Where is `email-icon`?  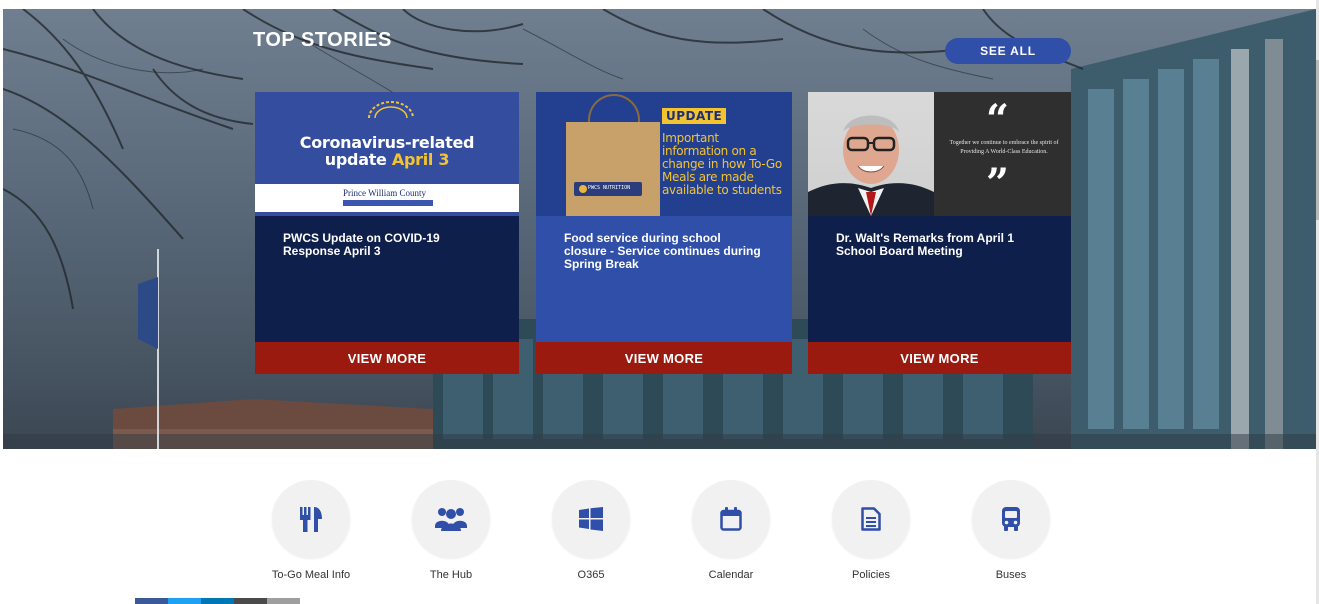
email-icon is located at coordinates (250, 601).